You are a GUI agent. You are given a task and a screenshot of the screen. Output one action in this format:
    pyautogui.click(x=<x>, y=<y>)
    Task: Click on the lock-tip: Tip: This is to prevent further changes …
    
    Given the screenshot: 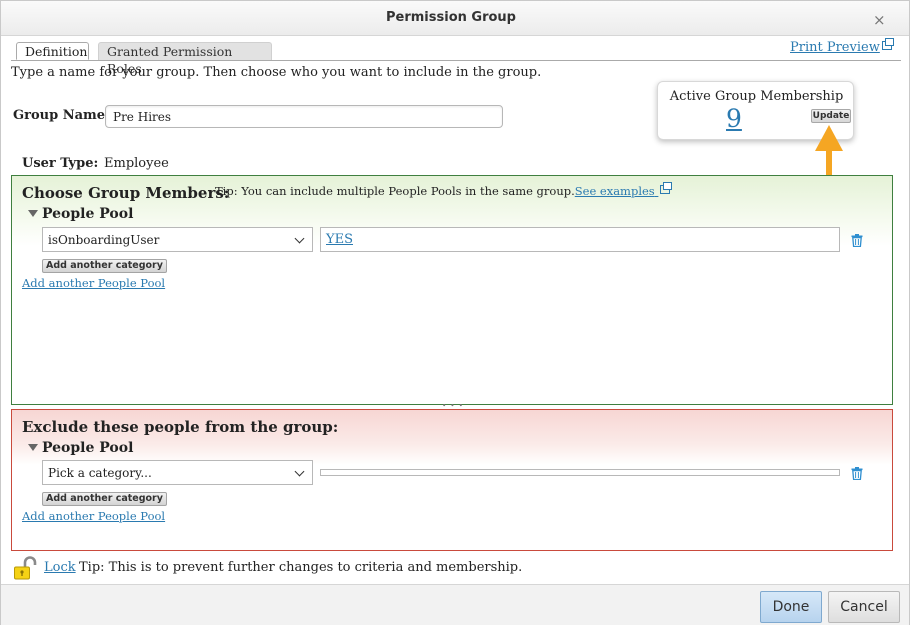 What is the action you would take?
    pyautogui.click(x=301, y=567)
    